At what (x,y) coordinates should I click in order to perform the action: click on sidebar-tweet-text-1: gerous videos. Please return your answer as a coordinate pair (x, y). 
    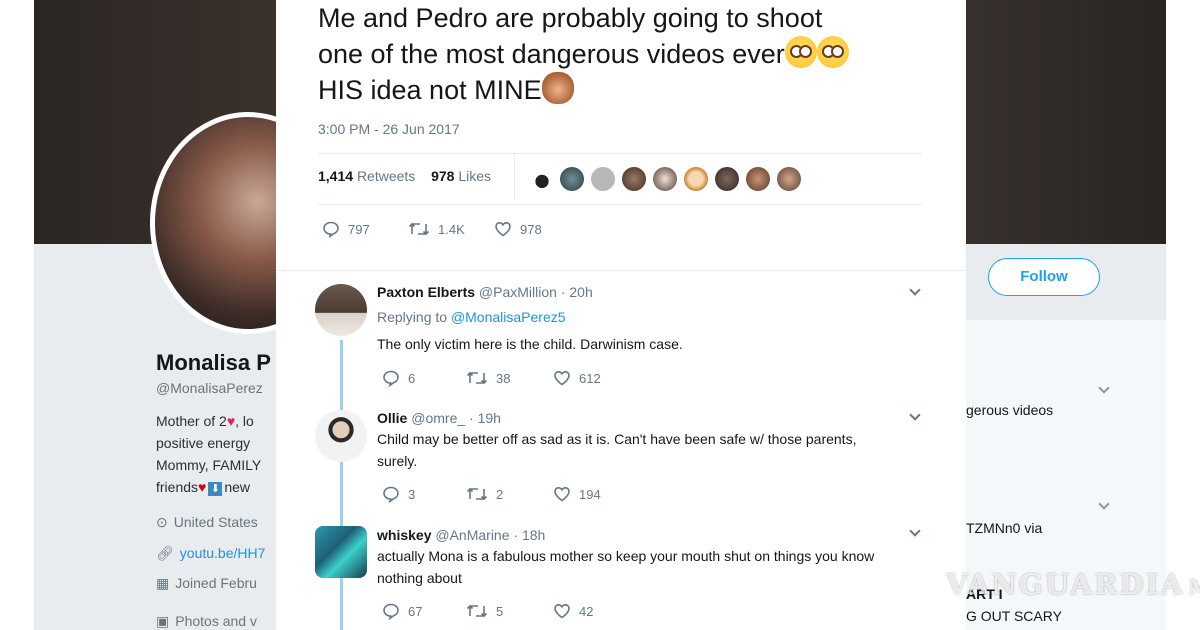
    Looking at the image, I should click on (1010, 410).